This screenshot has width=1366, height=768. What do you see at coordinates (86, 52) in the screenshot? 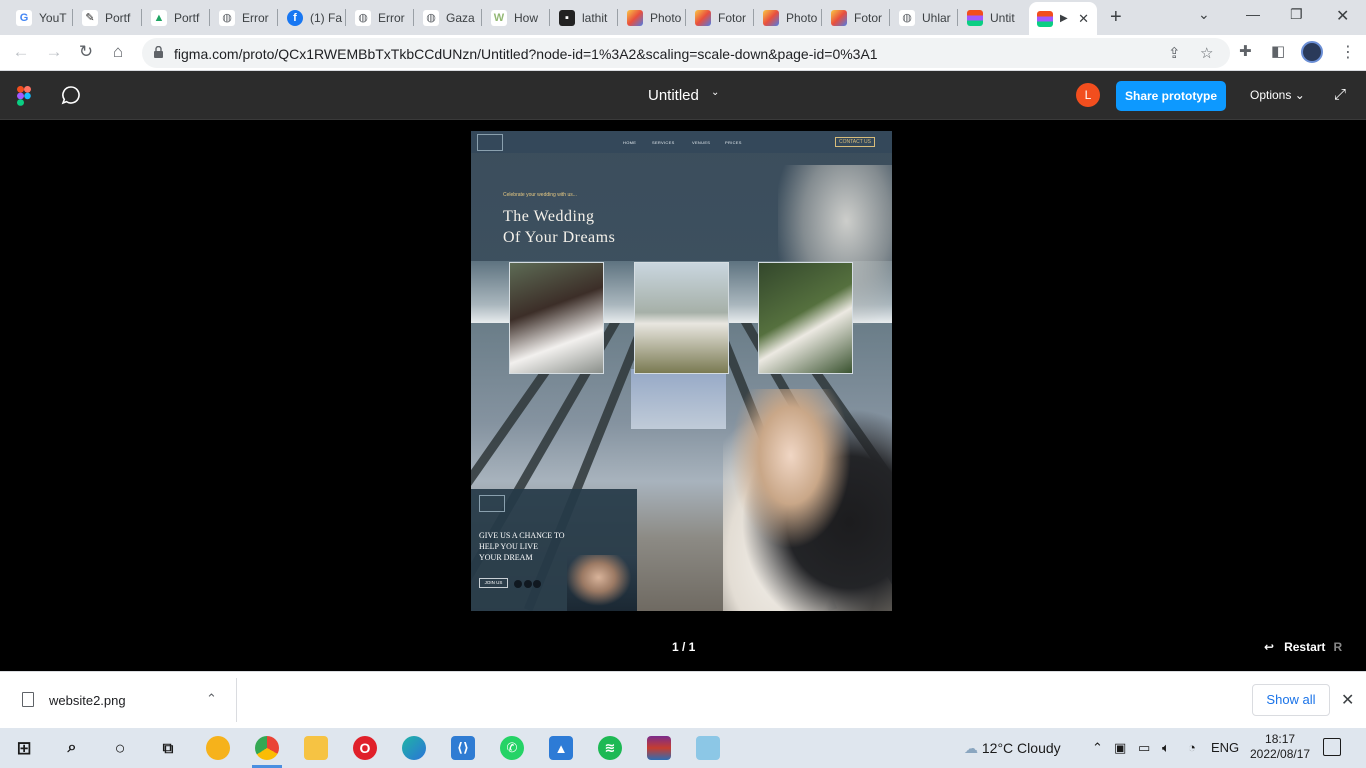
I see `reload-icon: ↻` at bounding box center [86, 52].